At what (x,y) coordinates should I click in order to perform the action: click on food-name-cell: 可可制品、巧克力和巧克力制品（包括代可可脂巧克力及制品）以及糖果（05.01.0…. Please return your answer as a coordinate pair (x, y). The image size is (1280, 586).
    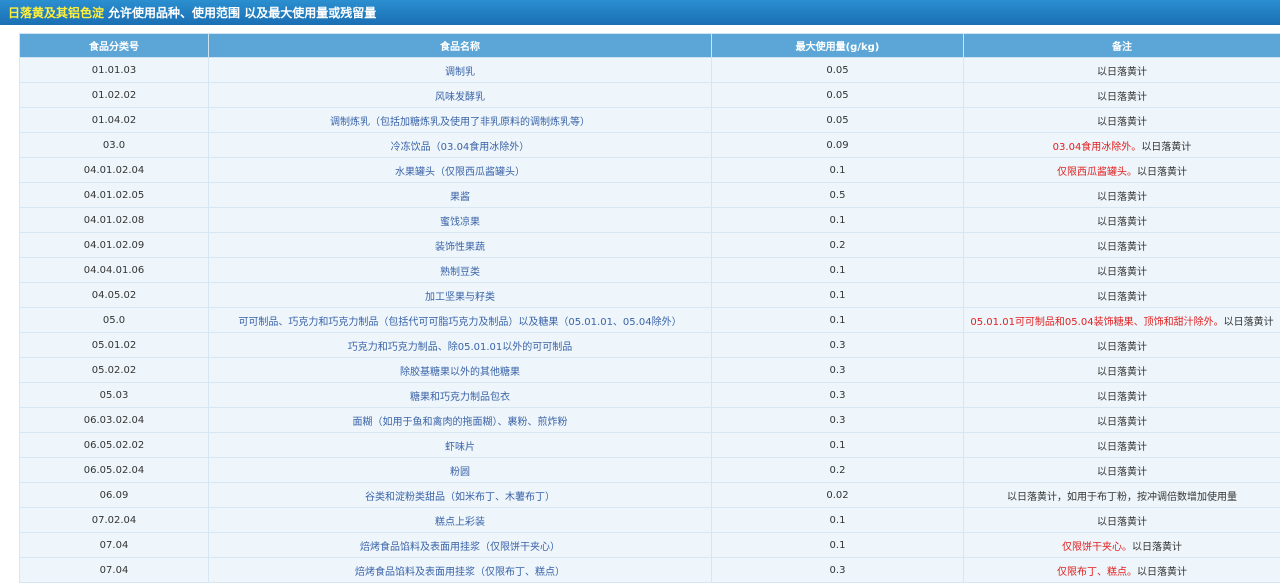
    Looking at the image, I should click on (460, 320).